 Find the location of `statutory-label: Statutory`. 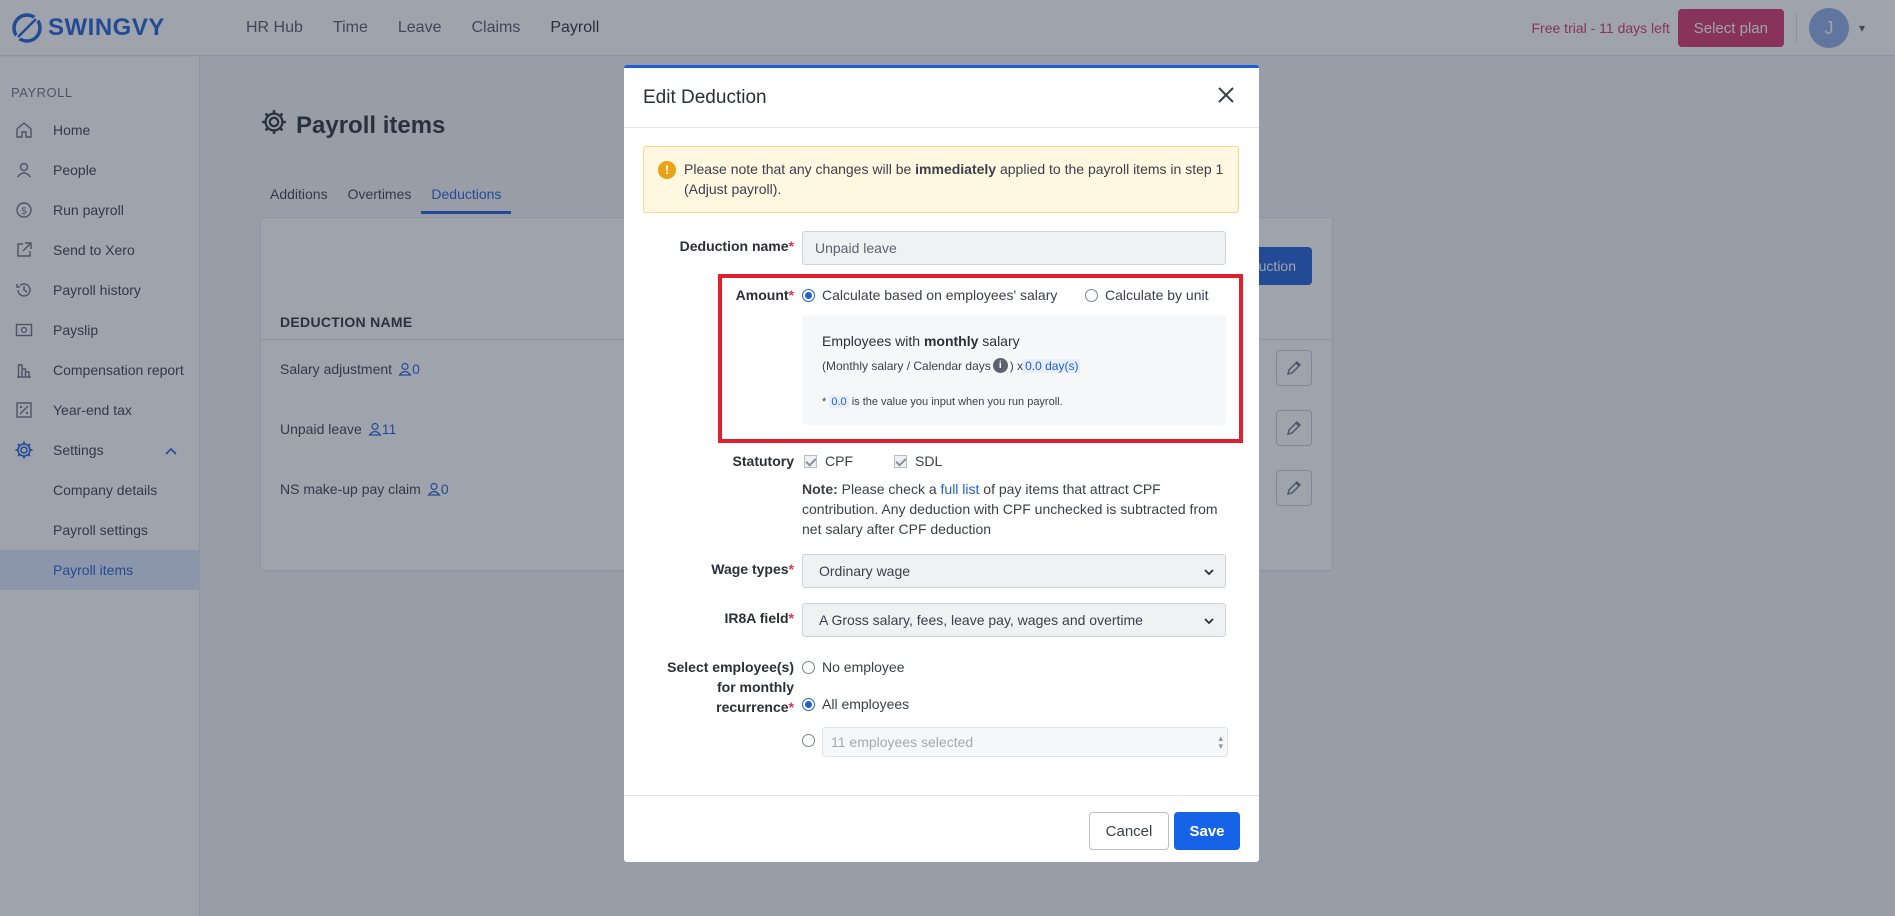

statutory-label: Statutory is located at coordinates (763, 461).